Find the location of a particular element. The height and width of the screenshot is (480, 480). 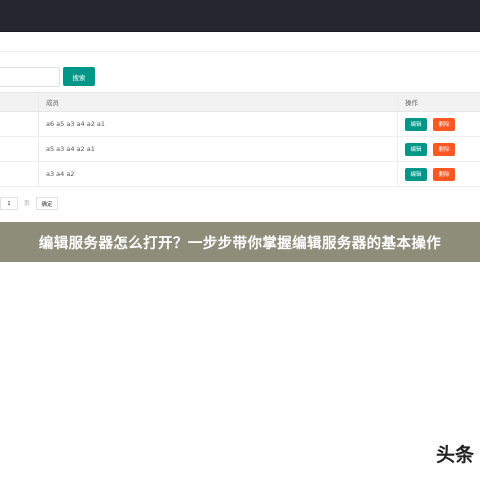

sub-header is located at coordinates (240, 42).